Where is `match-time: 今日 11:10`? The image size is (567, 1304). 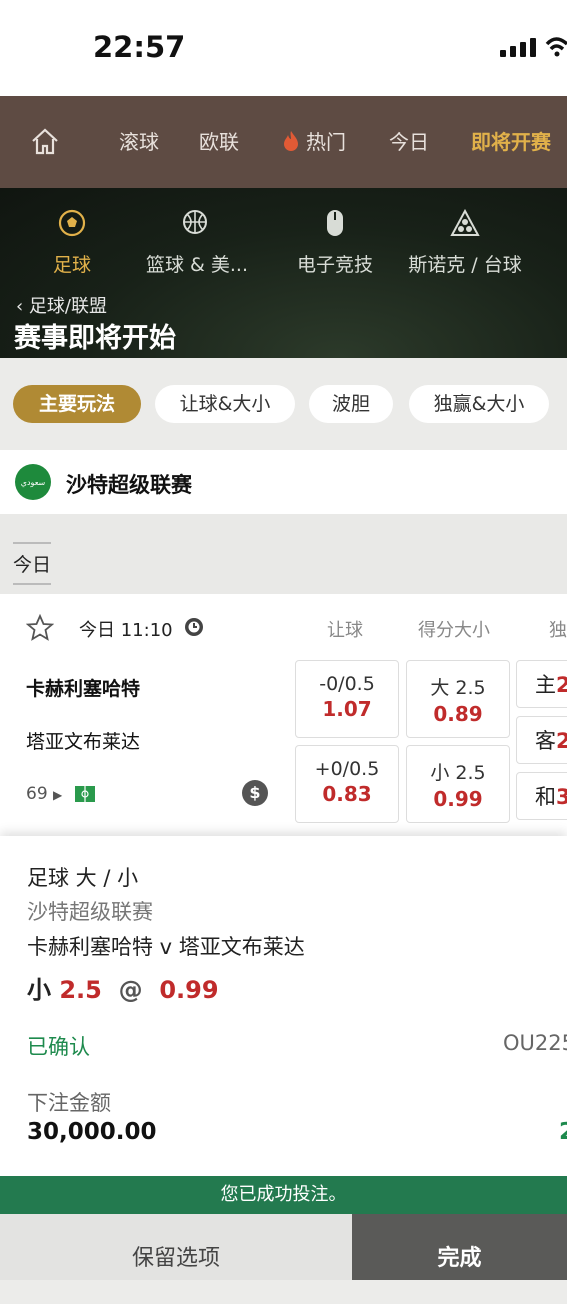
match-time: 今日 11:10 is located at coordinates (126, 630).